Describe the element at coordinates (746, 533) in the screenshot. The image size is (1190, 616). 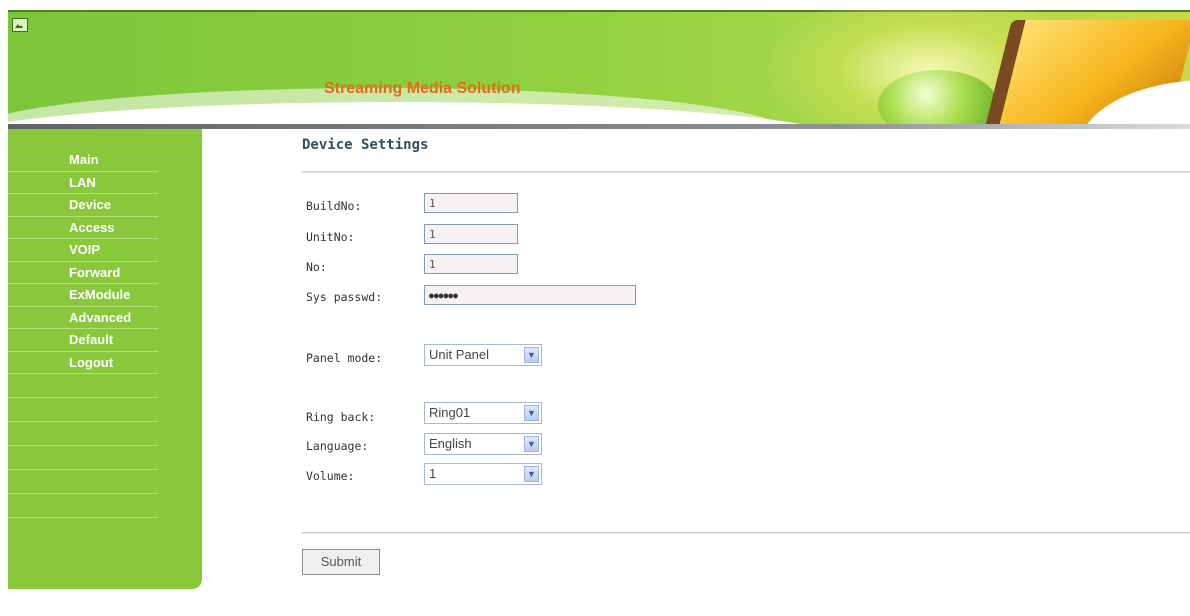
I see `form-divider` at that location.